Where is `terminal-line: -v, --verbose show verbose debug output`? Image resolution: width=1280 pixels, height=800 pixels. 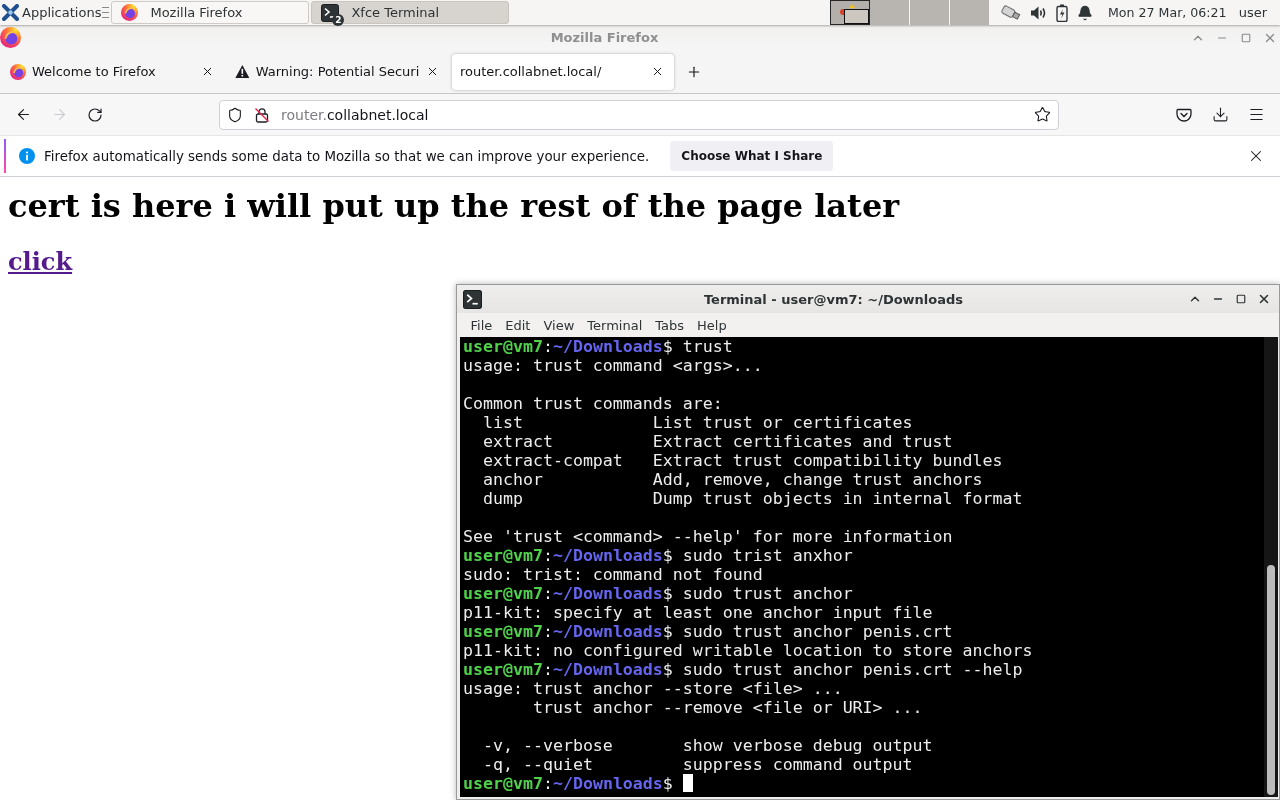 terminal-line: -v, --verbose show verbose debug output is located at coordinates (707, 745).